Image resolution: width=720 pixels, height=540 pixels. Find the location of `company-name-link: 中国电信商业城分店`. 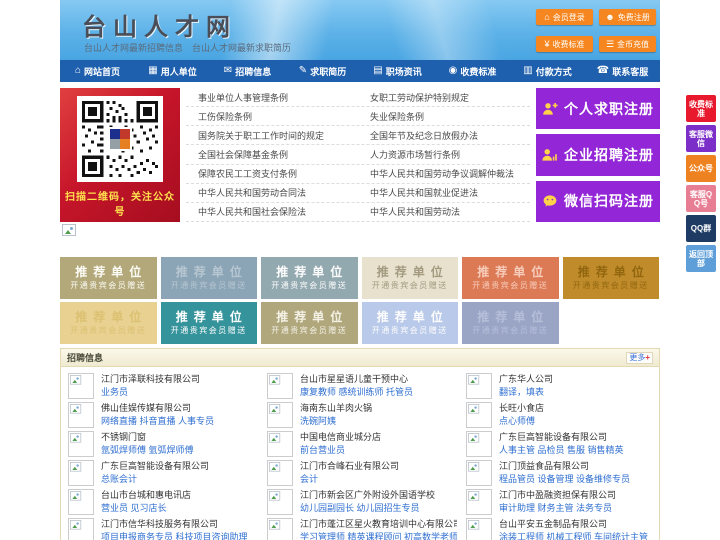

company-name-link: 中国电信商业城分店 is located at coordinates (340, 437).